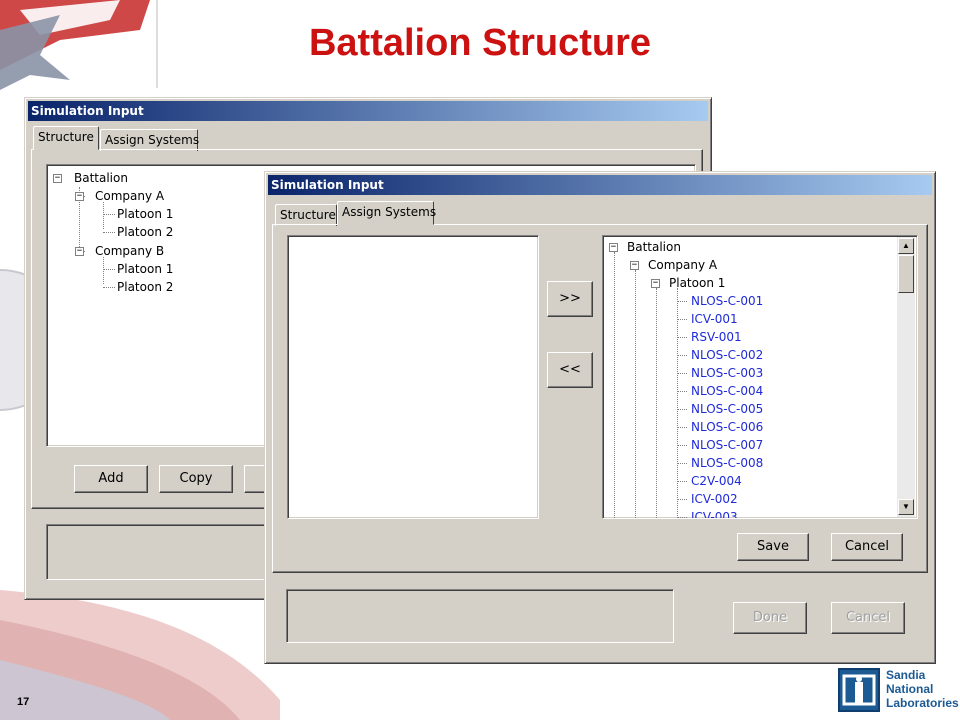 This screenshot has height=720, width=960. Describe the element at coordinates (600, 185) in the screenshot. I see `front-window-titlebar: Simulation Input` at that location.